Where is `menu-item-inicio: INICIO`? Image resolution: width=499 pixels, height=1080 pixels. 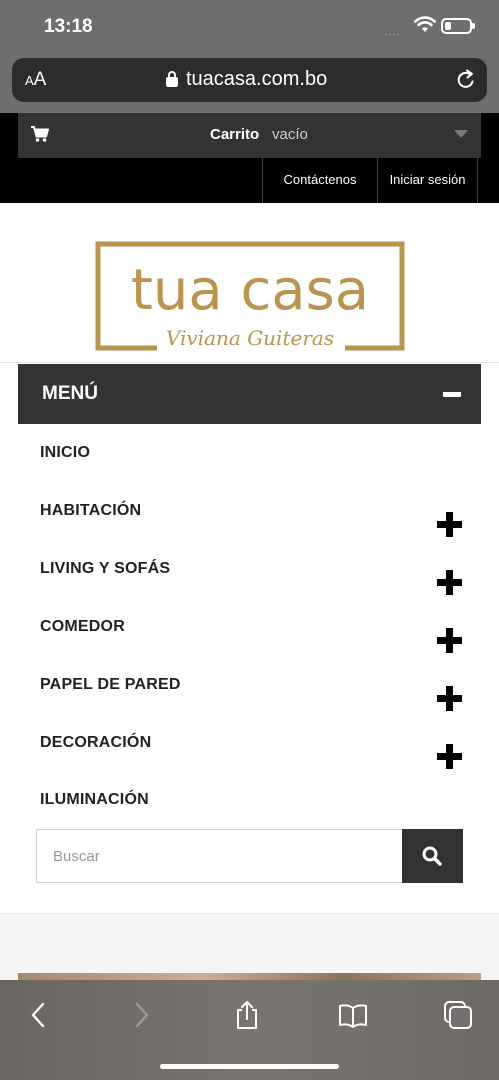
menu-item-inicio: INICIO is located at coordinates (249, 453).